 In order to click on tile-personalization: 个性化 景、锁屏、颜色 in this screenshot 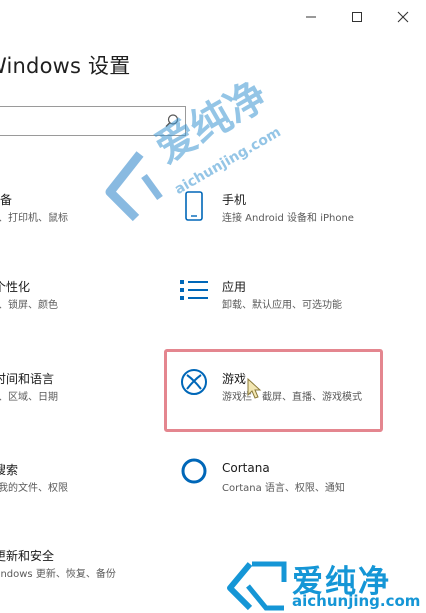, I will do `click(75, 297)`.